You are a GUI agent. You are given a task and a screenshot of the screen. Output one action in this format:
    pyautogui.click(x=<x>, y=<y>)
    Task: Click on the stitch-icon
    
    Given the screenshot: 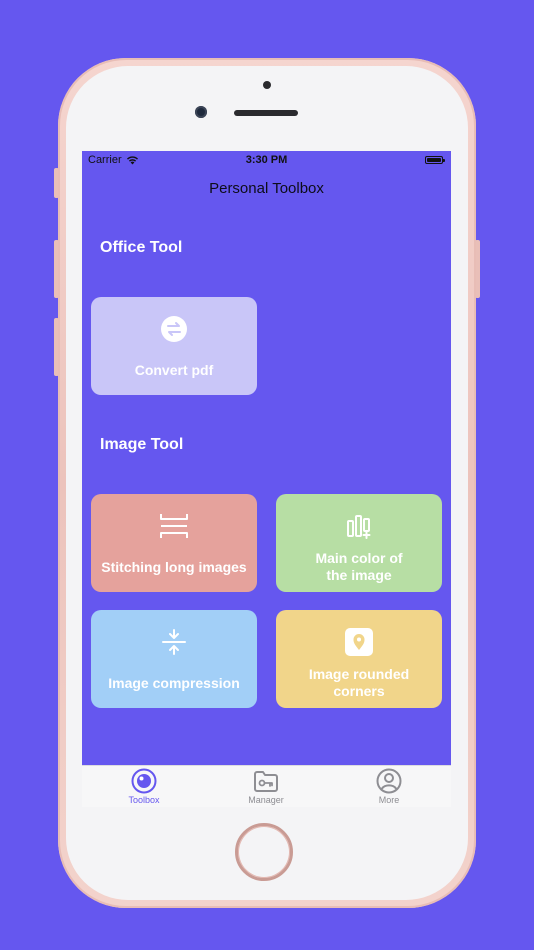 What is the action you would take?
    pyautogui.click(x=174, y=526)
    